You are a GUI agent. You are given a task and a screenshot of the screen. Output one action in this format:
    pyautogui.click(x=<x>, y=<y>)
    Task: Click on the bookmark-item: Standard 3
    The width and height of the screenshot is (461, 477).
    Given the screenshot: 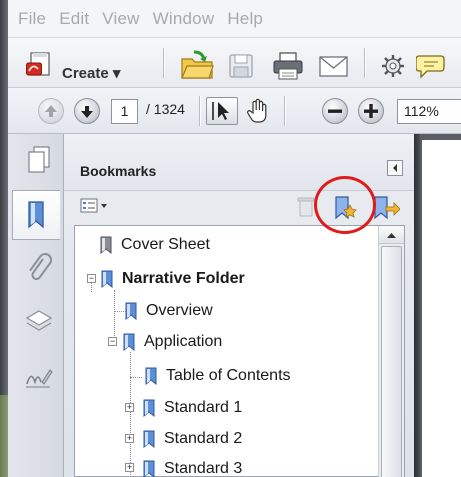 What is the action you would take?
    pyautogui.click(x=192, y=466)
    